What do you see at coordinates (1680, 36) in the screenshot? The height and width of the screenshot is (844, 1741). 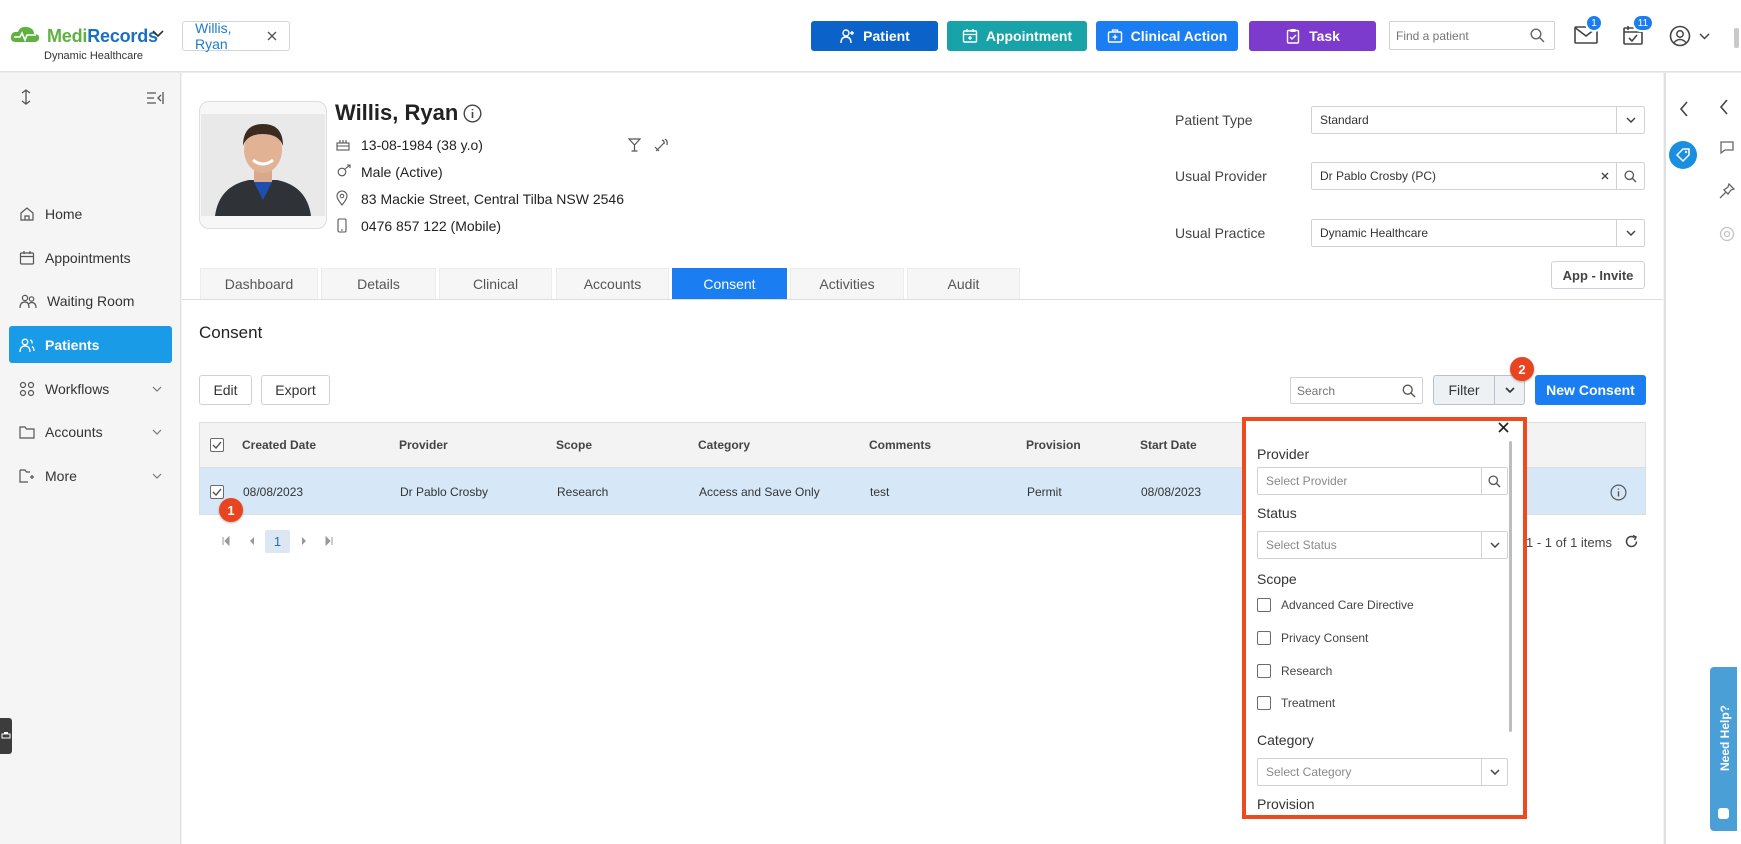 I see `user-menu-button` at bounding box center [1680, 36].